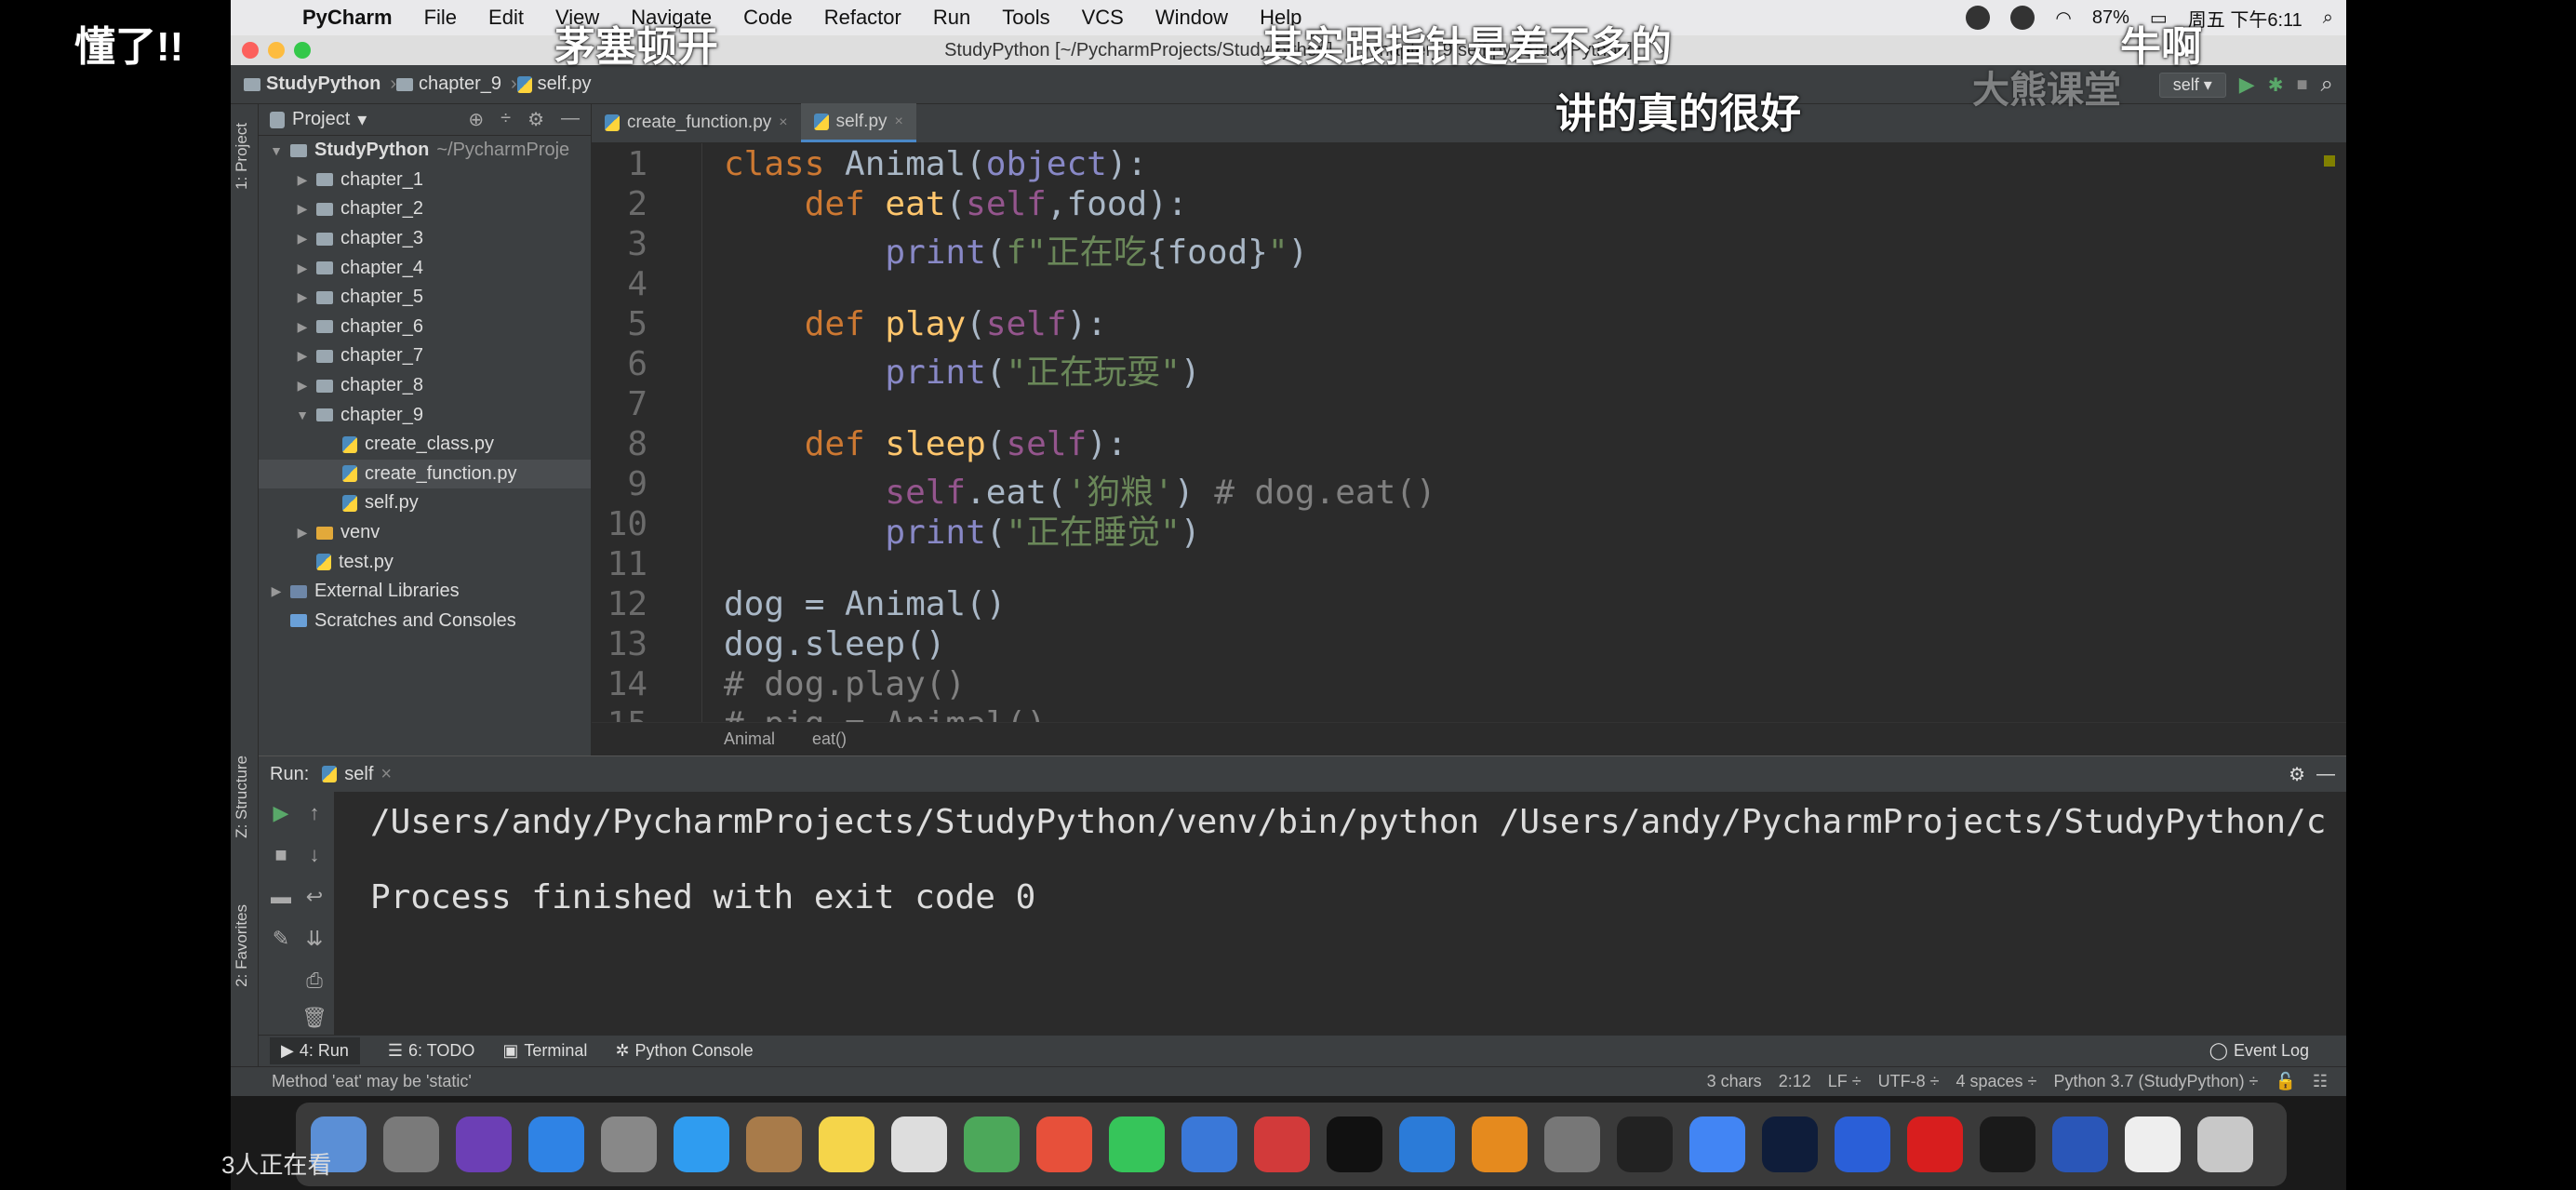 The width and height of the screenshot is (2576, 1190). I want to click on tab-todo: ☰ 6: TODO, so click(431, 1051).